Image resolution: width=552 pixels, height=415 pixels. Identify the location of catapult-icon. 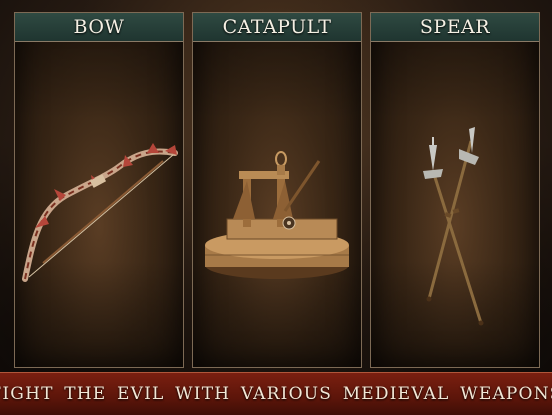
(277, 215).